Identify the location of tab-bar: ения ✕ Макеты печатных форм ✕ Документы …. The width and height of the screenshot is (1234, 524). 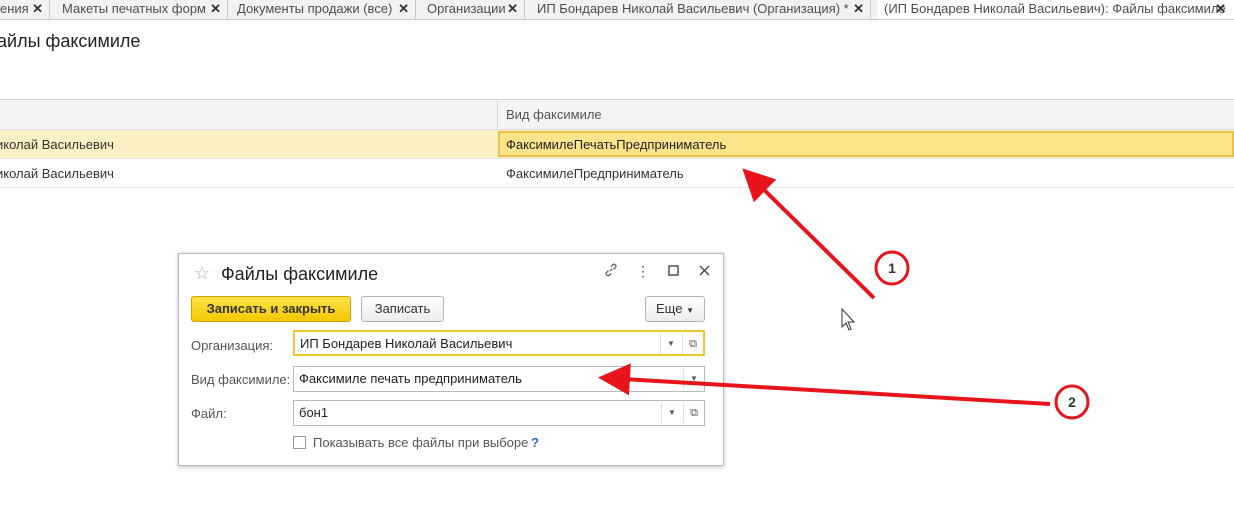
(617, 10).